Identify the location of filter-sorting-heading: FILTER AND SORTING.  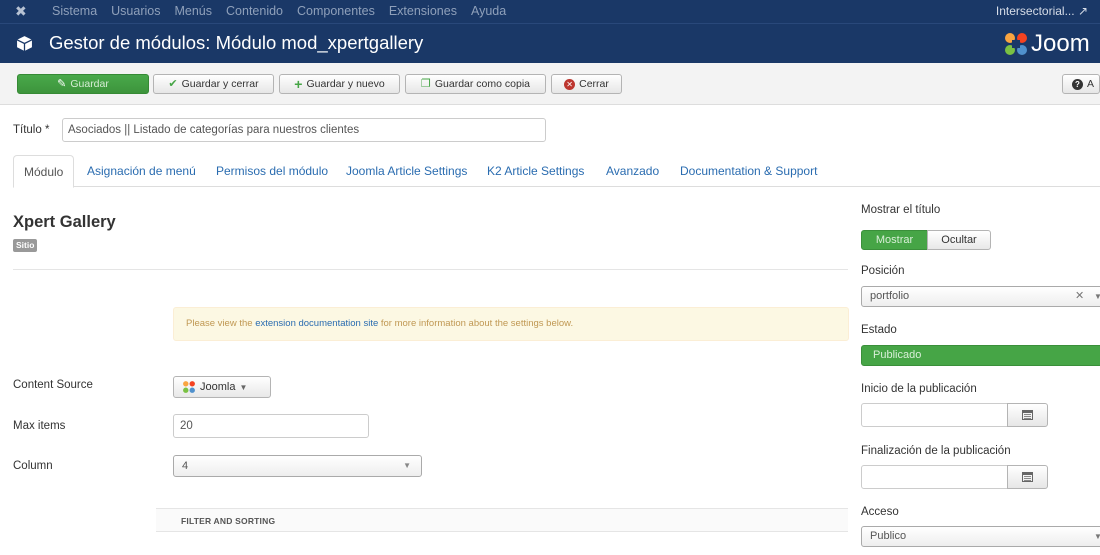
(502, 520).